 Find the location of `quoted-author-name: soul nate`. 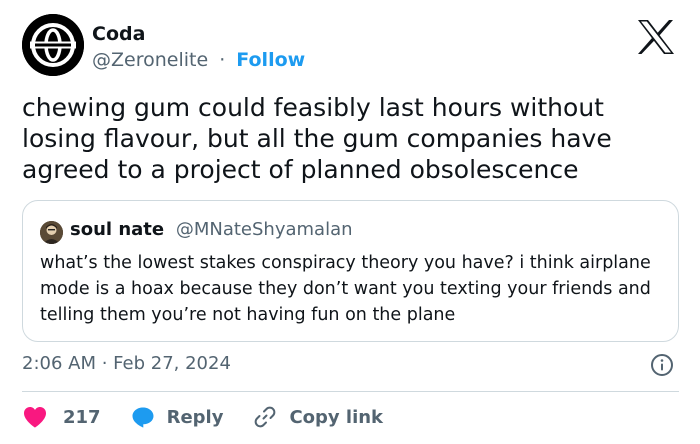

quoted-author-name: soul nate is located at coordinates (117, 229).